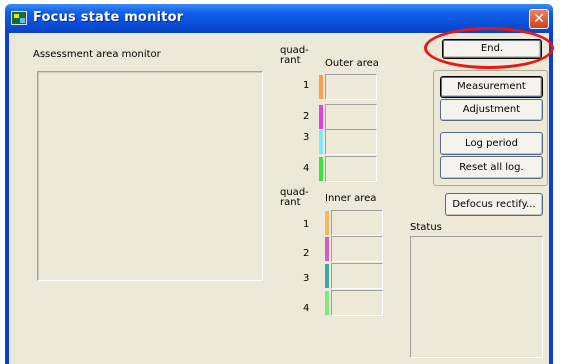  I want to click on outer-quadrant-4-value, so click(351, 169).